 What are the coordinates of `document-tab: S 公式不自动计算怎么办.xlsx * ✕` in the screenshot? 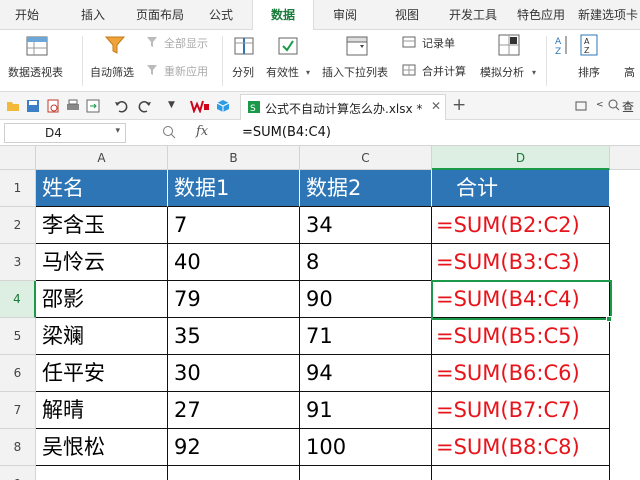 It's located at (343, 107).